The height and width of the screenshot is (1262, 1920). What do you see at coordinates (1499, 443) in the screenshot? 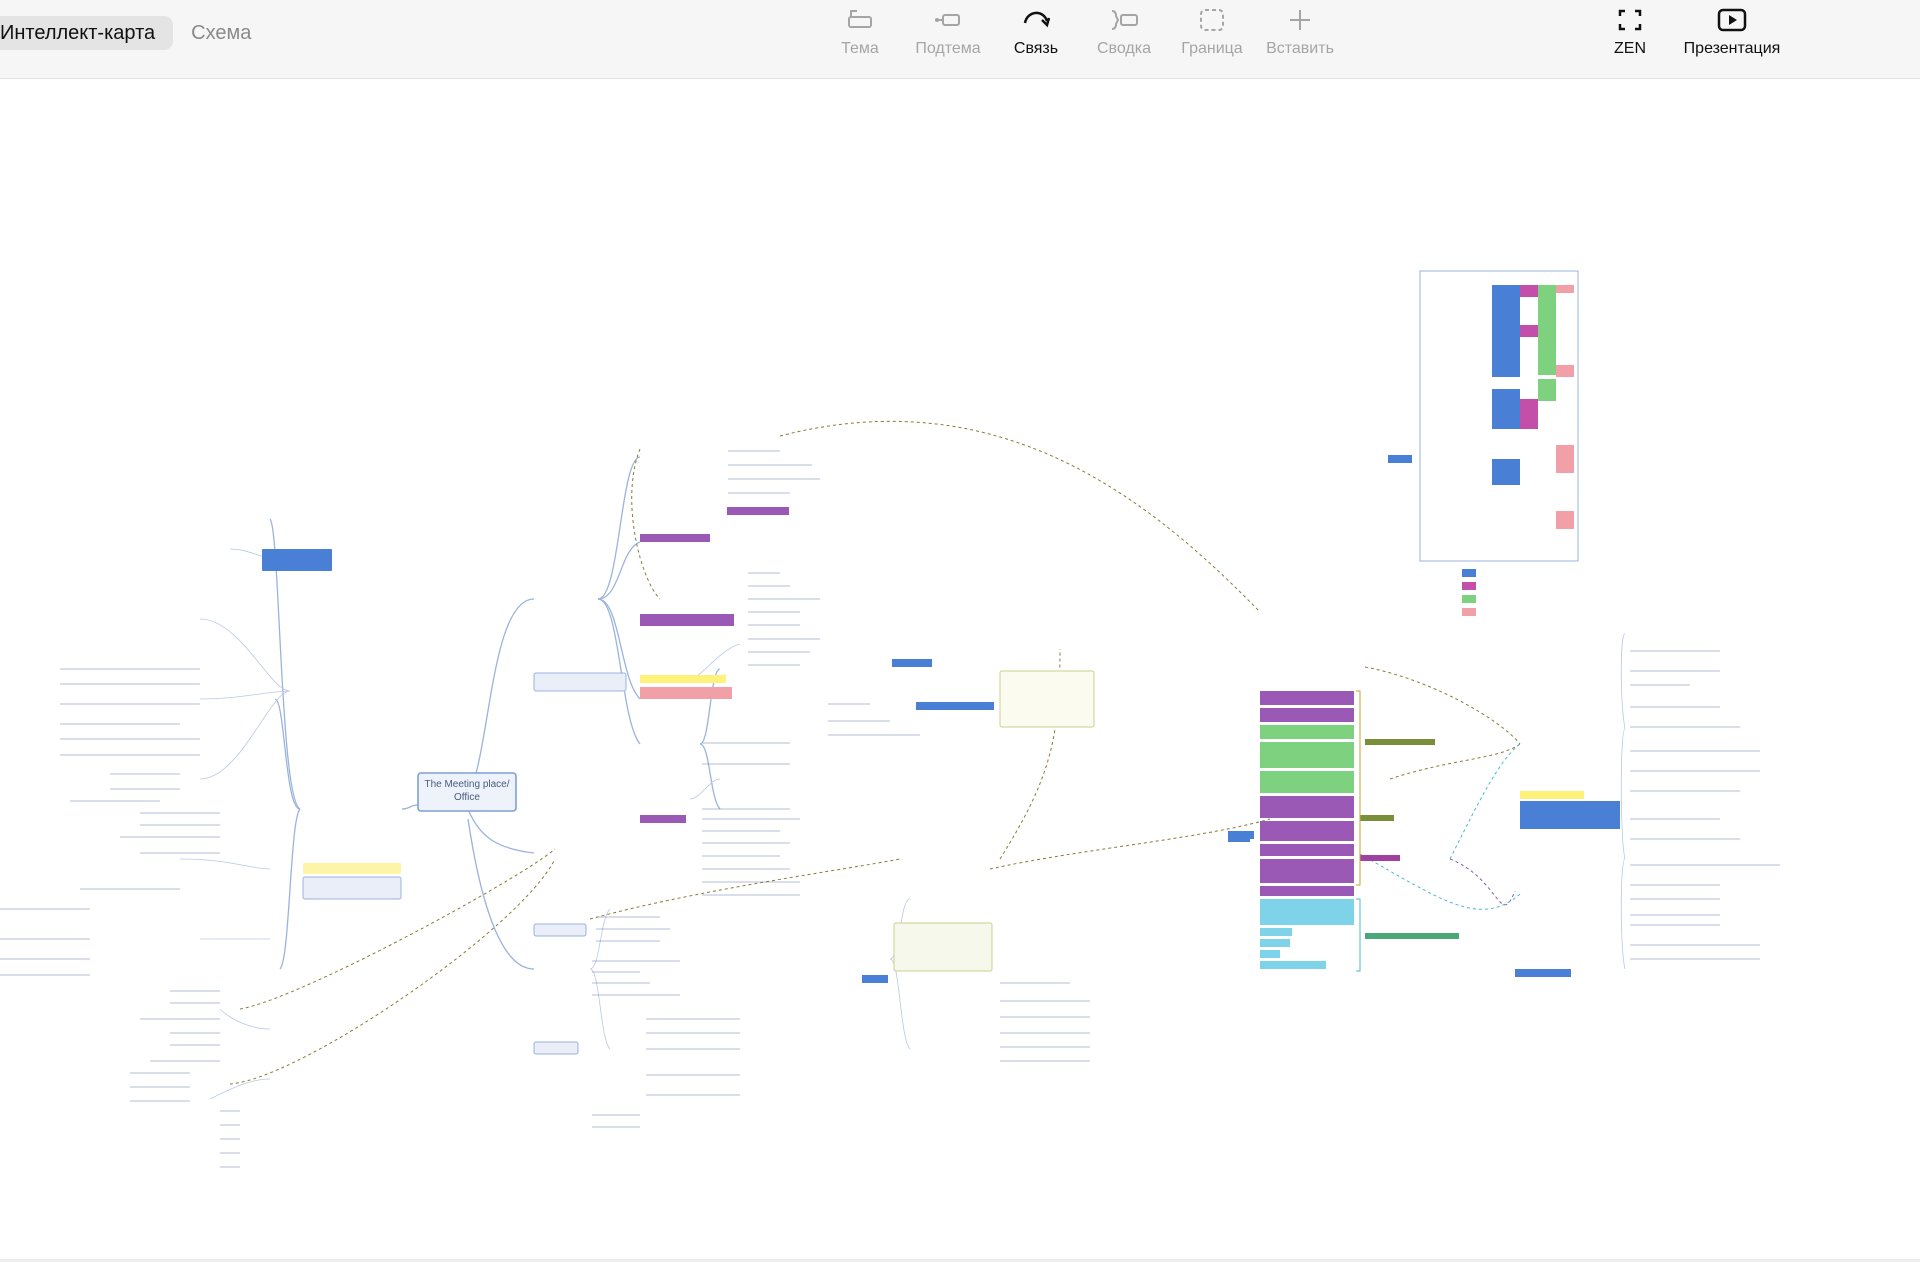
I see `channels-table` at bounding box center [1499, 443].